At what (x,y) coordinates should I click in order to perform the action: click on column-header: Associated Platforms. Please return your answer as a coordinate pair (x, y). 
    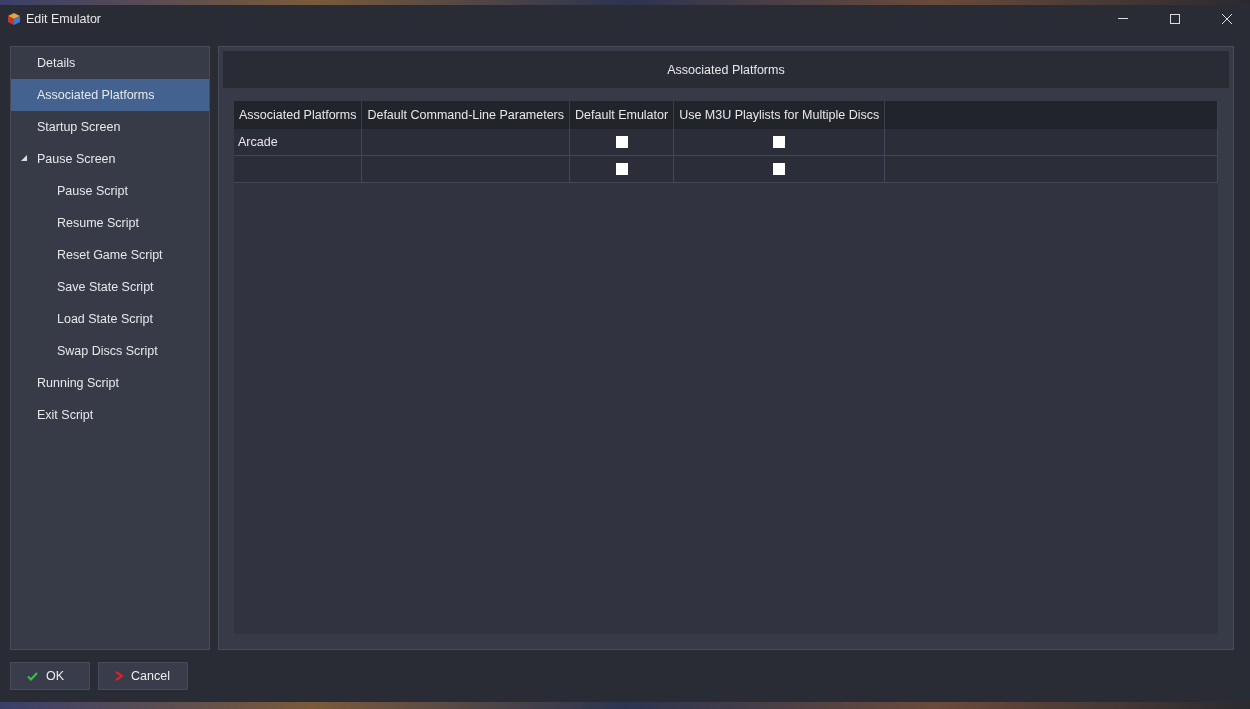
    Looking at the image, I should click on (298, 115).